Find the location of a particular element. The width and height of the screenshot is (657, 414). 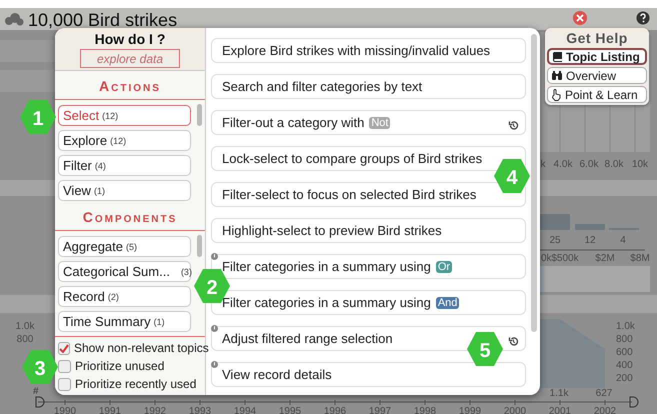

bar-value: 4 is located at coordinates (623, 240).